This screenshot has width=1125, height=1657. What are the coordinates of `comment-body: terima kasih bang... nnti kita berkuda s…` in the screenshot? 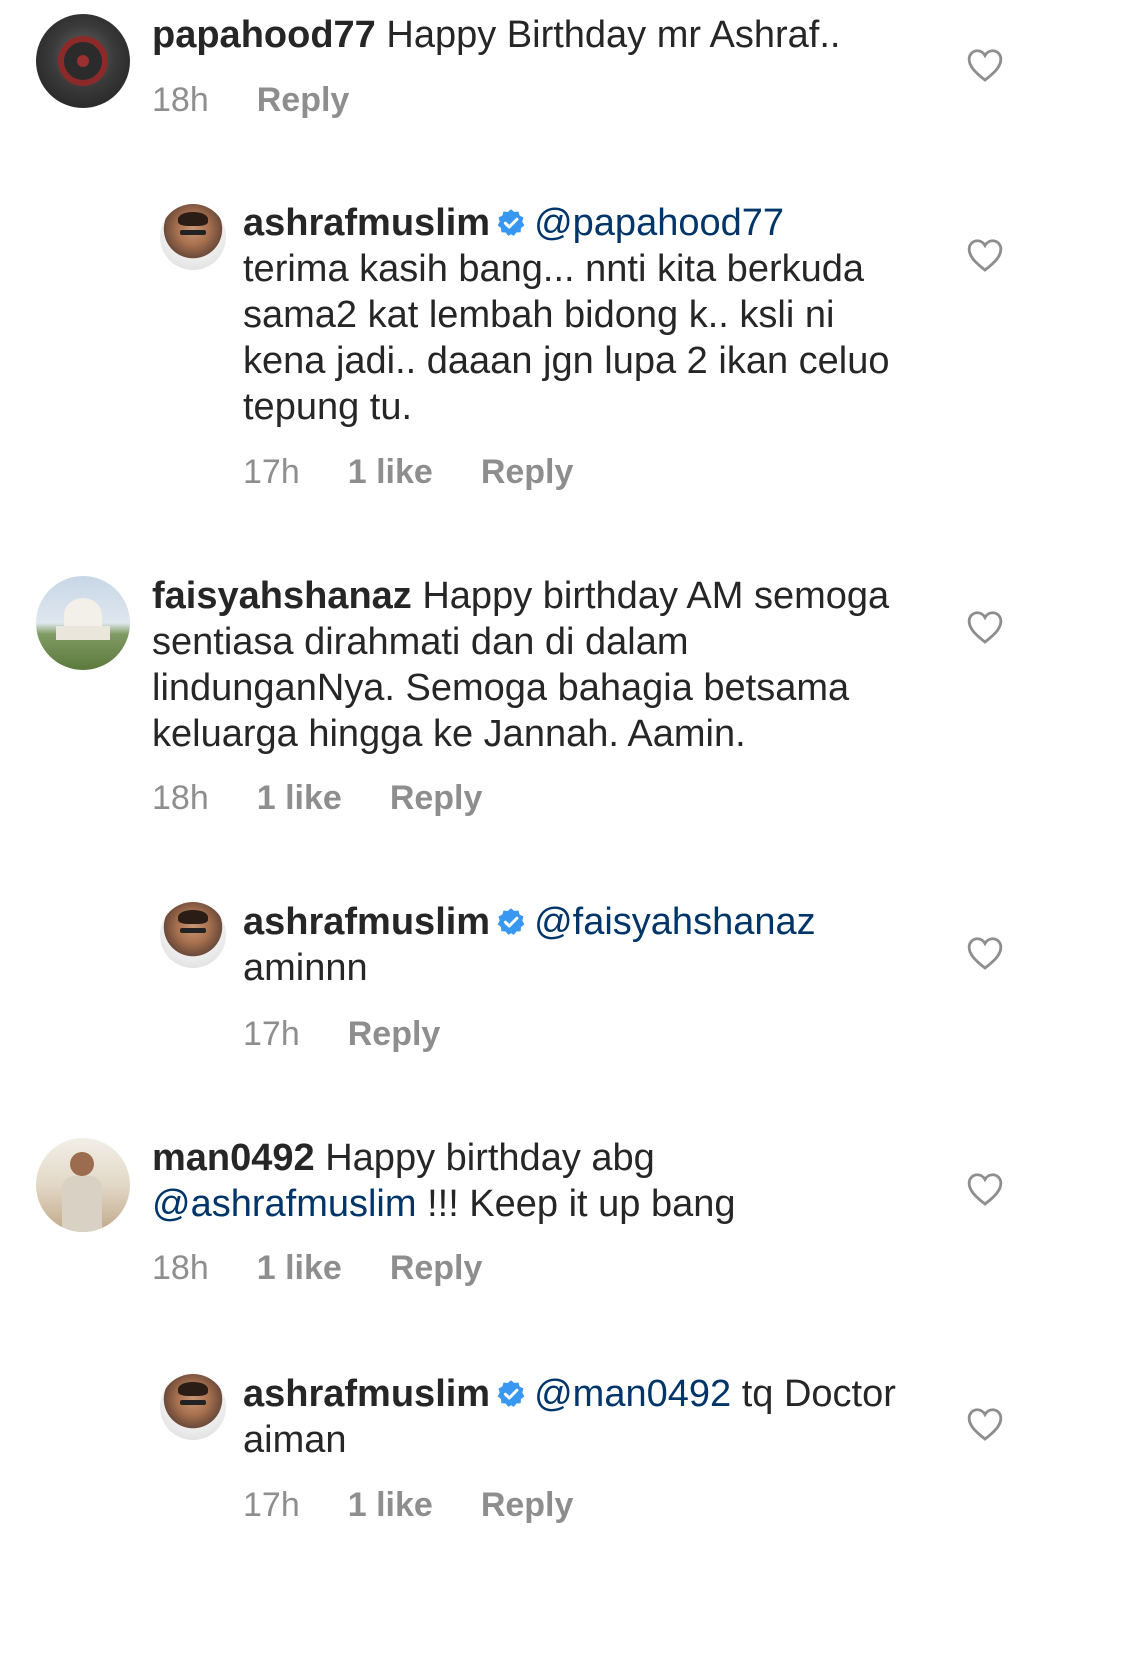 It's located at (572, 338).